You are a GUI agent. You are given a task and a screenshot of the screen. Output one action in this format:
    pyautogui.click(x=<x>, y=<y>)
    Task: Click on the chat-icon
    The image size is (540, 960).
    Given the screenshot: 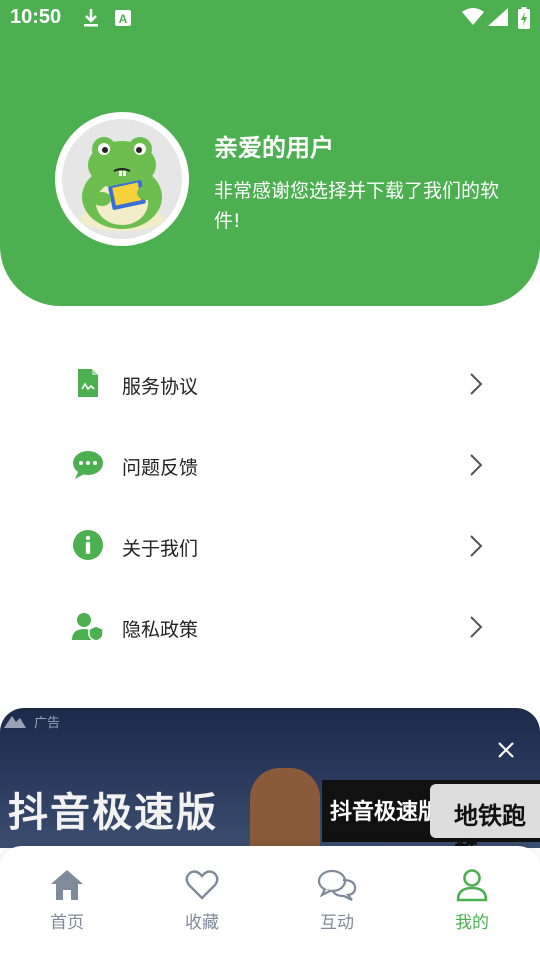 What is the action you would take?
    pyautogui.click(x=337, y=885)
    